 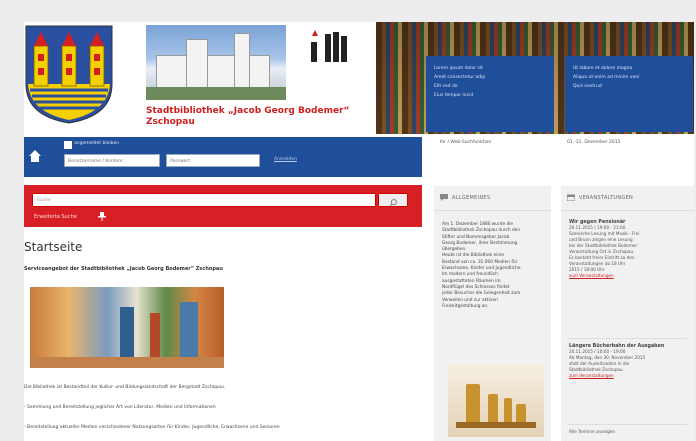 I want to click on login-link: Anmelden, so click(x=285, y=159).